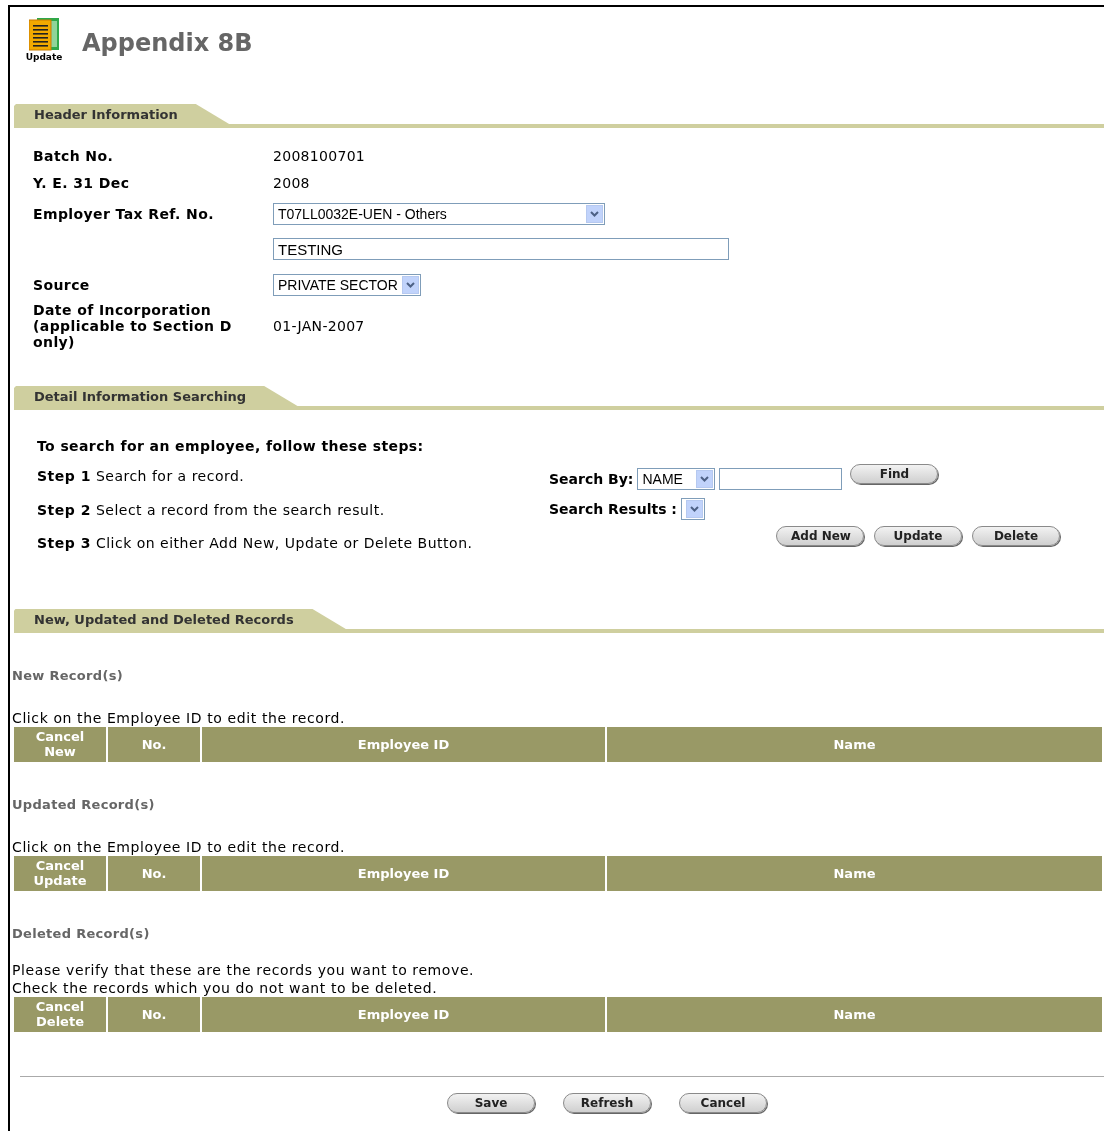  Describe the element at coordinates (591, 479) in the screenshot. I see `search-by-label: Search By:` at that location.